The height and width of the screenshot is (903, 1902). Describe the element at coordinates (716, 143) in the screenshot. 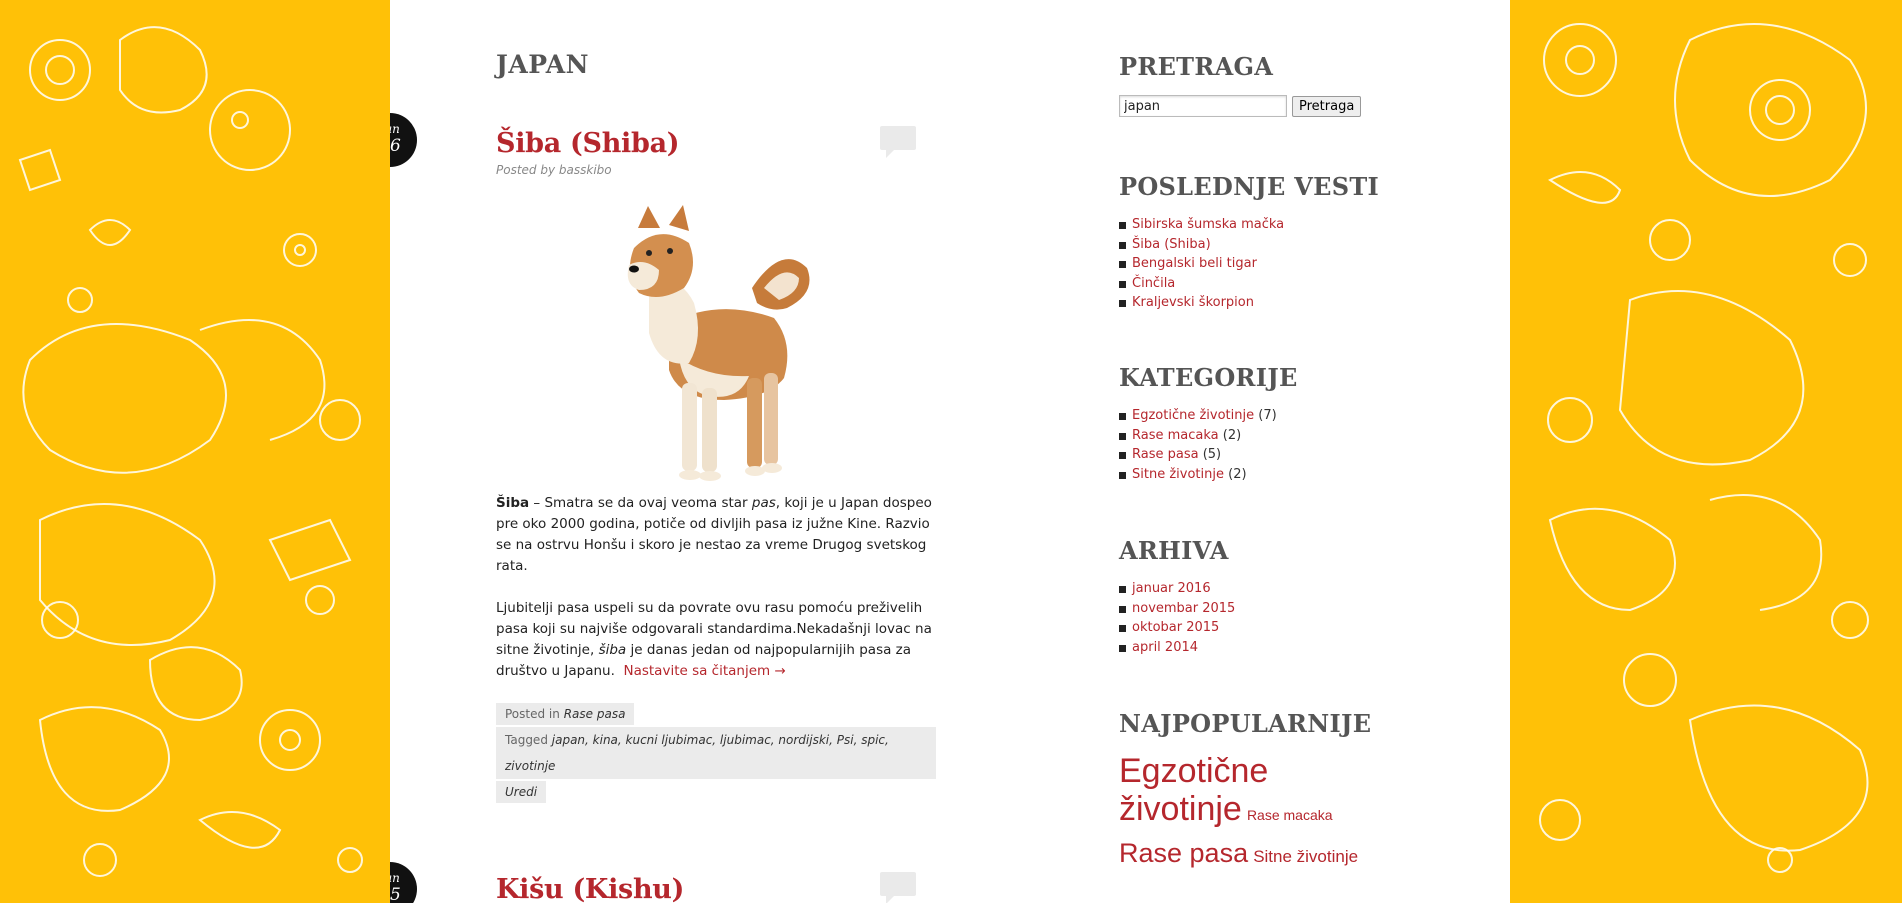

I see `post-title: Šiba (Shiba)` at that location.